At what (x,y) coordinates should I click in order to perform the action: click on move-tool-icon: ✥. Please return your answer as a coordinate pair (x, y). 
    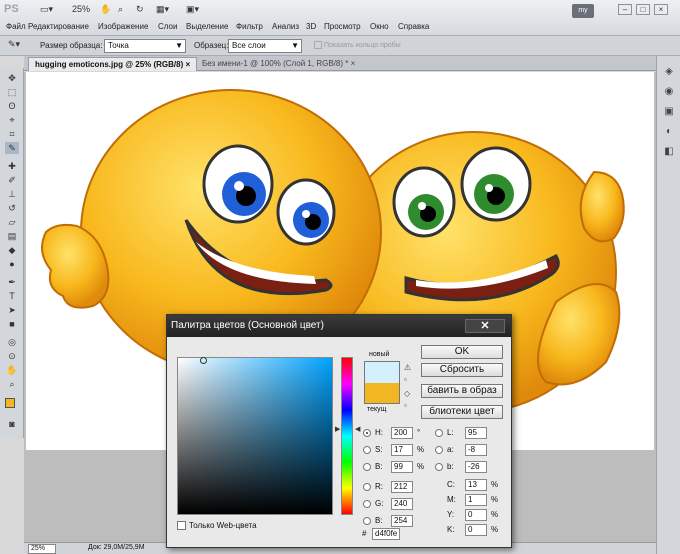
    Looking at the image, I should click on (12, 78).